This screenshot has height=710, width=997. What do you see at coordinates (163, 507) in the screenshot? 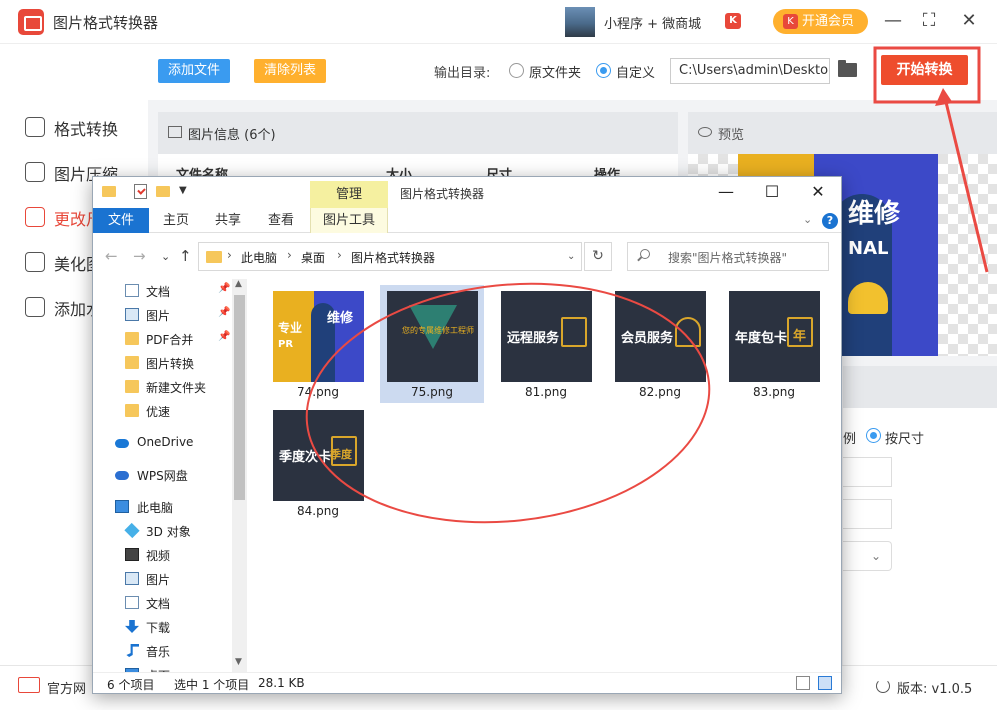
I see `nav-item-this-pc: 此电脑` at bounding box center [163, 507].